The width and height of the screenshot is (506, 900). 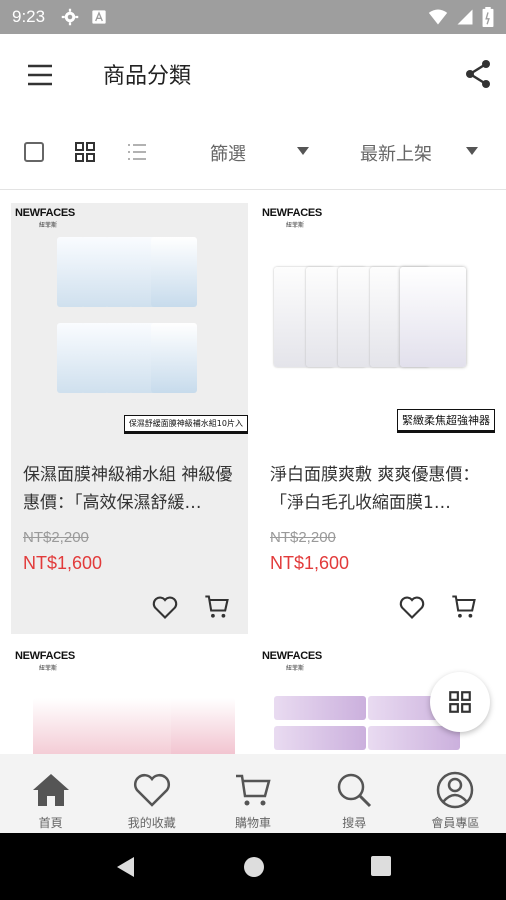 What do you see at coordinates (354, 823) in the screenshot?
I see `nav-label: 搜尋` at bounding box center [354, 823].